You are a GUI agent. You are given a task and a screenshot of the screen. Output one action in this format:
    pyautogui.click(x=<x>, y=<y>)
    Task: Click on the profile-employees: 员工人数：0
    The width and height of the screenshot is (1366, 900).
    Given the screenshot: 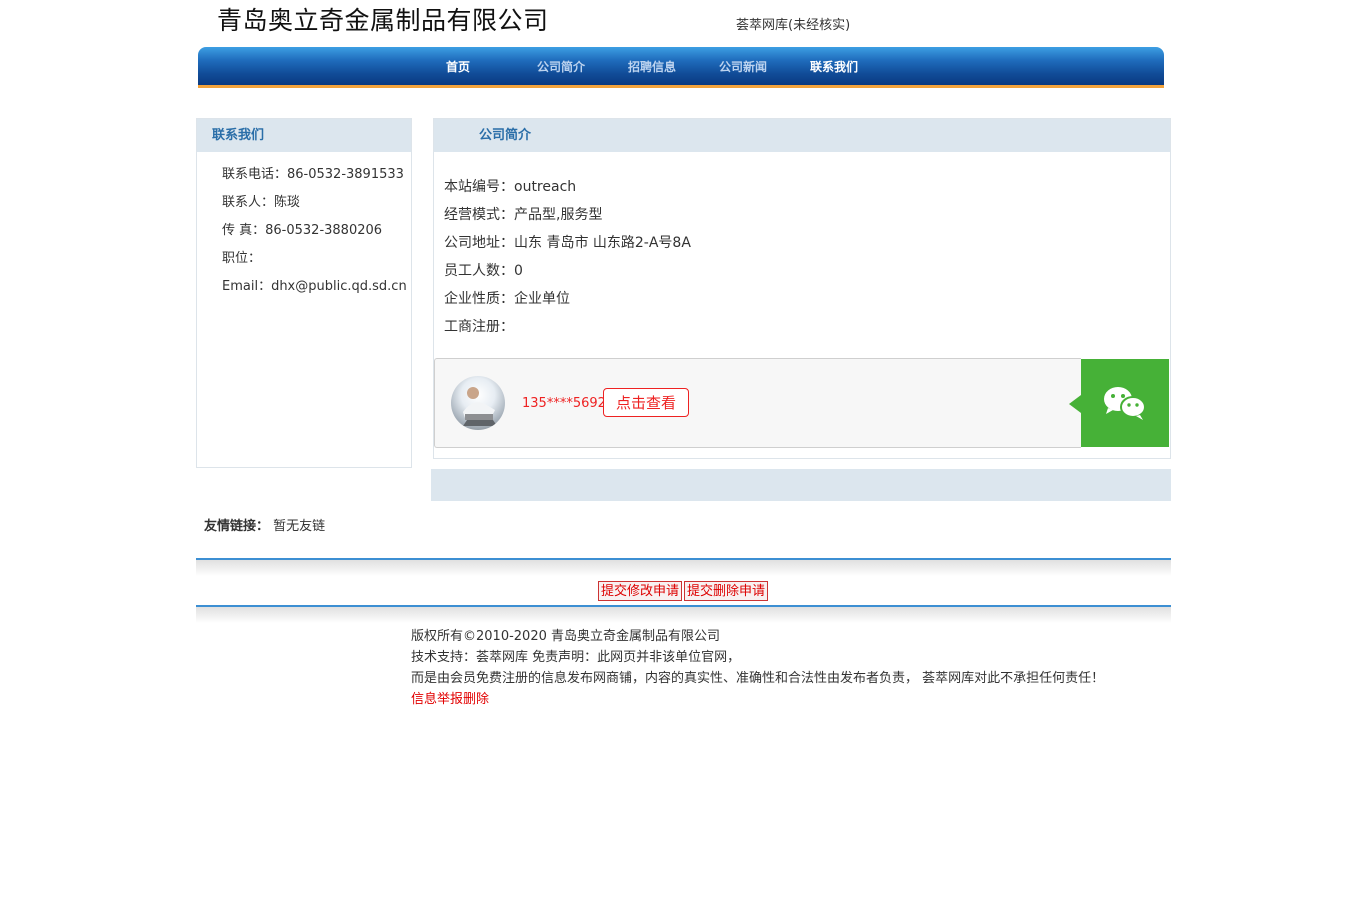 What is the action you would take?
    pyautogui.click(x=483, y=271)
    